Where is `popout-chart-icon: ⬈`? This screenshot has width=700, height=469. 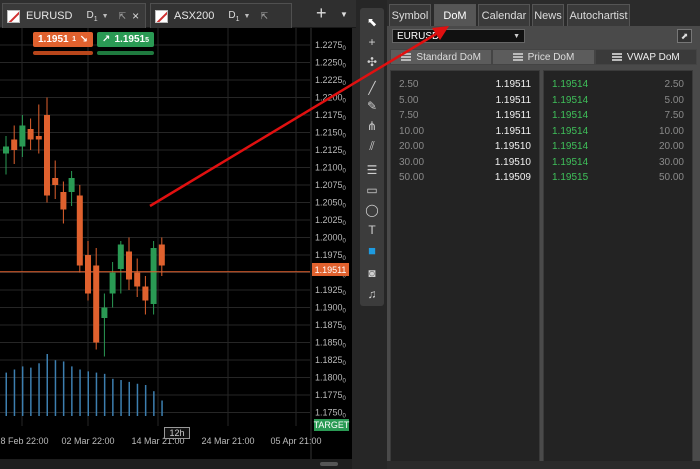 popout-chart-icon: ⬈ is located at coordinates (684, 36).